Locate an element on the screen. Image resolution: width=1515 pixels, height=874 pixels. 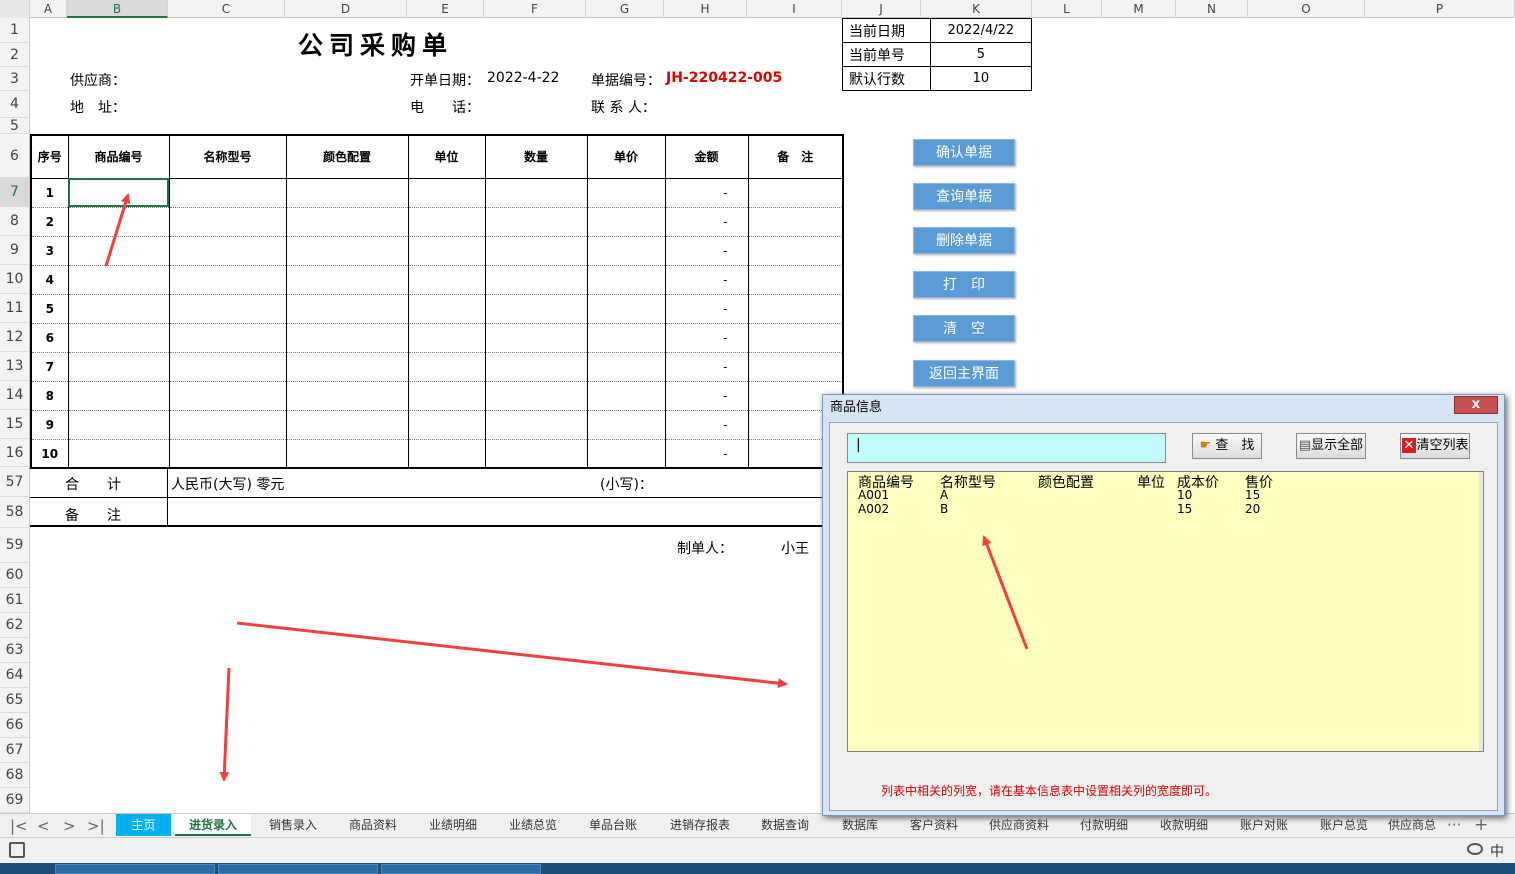
input-method-indicator: 中 is located at coordinates (1497, 851).